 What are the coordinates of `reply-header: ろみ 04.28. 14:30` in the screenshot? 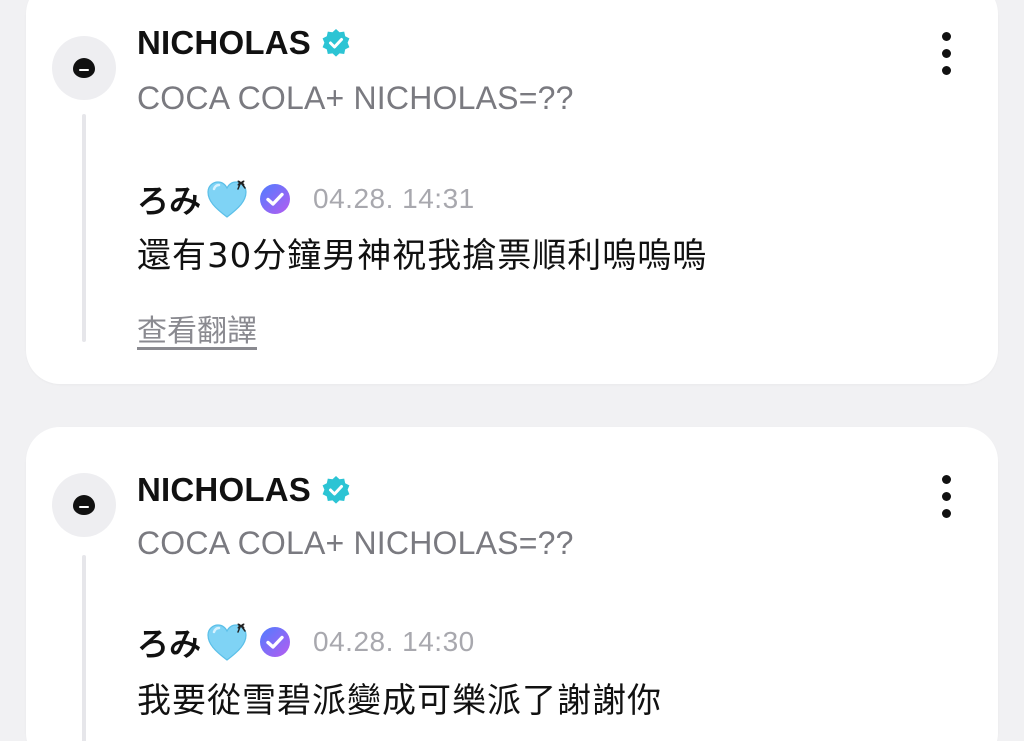 It's located at (306, 642).